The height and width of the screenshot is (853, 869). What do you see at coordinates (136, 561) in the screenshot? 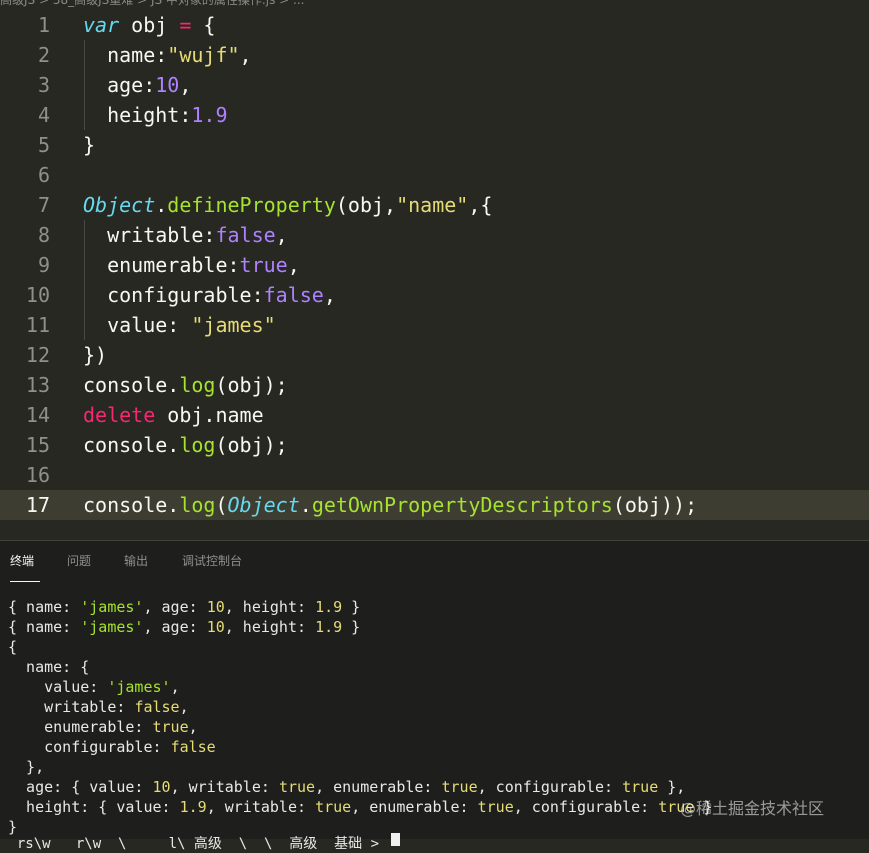
I see `panel-tab: 输出` at bounding box center [136, 561].